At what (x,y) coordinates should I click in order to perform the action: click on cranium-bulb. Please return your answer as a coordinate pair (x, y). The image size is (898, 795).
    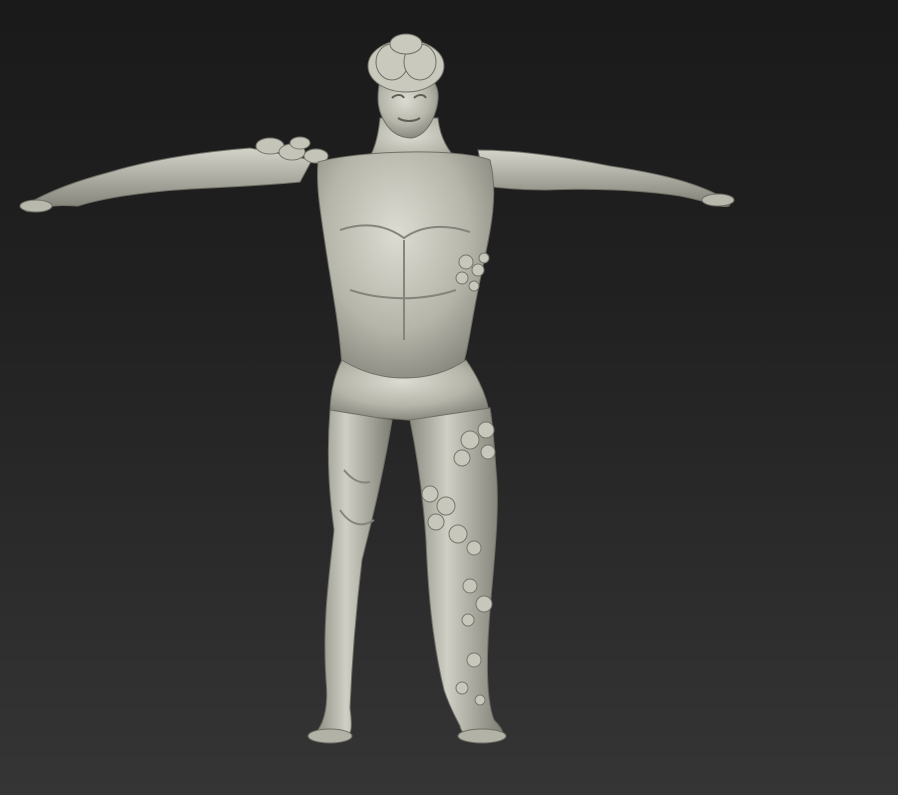
    Looking at the image, I should click on (406, 63).